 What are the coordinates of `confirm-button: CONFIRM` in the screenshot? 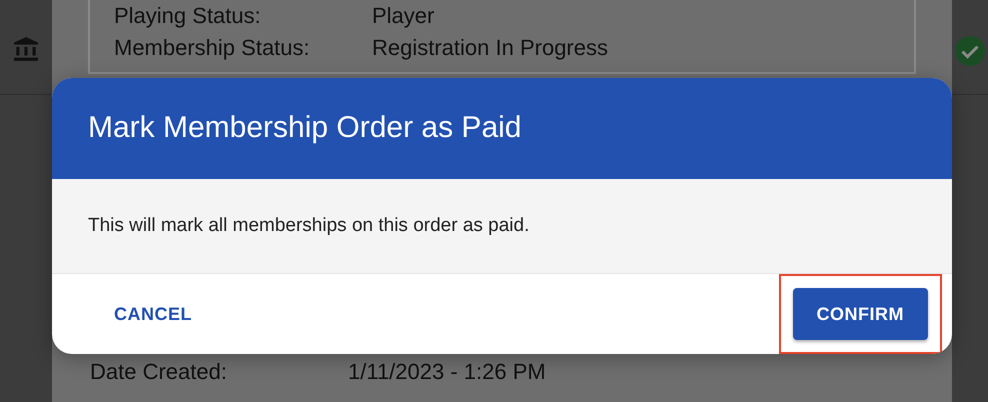 It's located at (860, 314).